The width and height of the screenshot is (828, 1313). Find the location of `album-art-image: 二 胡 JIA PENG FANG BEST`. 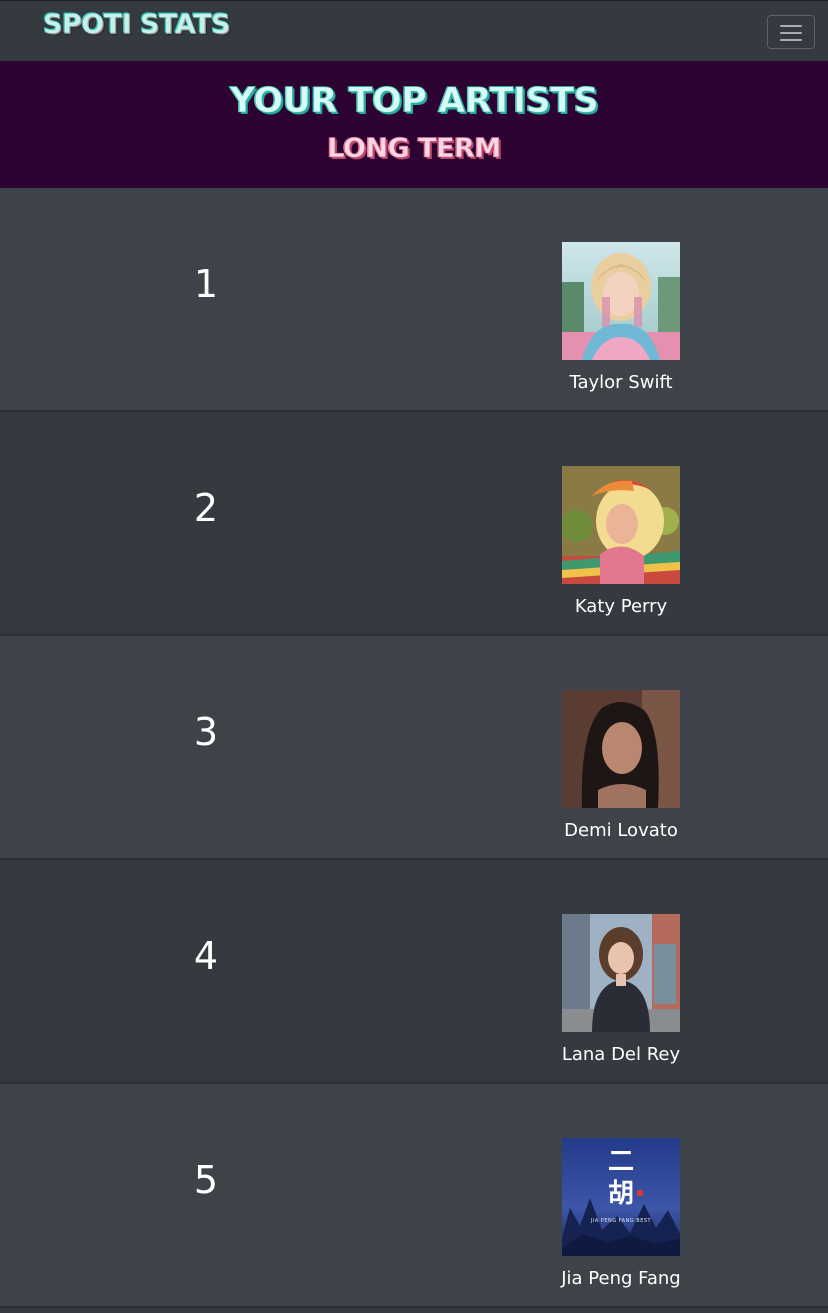

album-art-image: 二 胡 JIA PENG FANG BEST is located at coordinates (621, 1197).